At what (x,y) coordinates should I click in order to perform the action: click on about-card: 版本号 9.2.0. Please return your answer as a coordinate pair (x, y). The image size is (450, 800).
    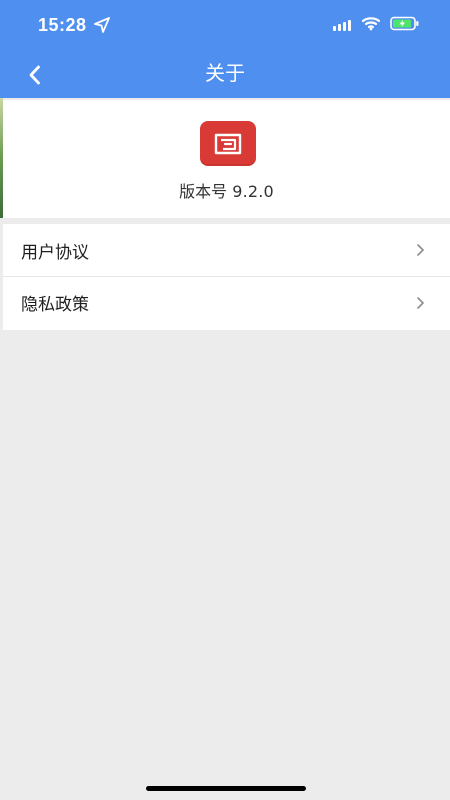
    Looking at the image, I should click on (226, 159).